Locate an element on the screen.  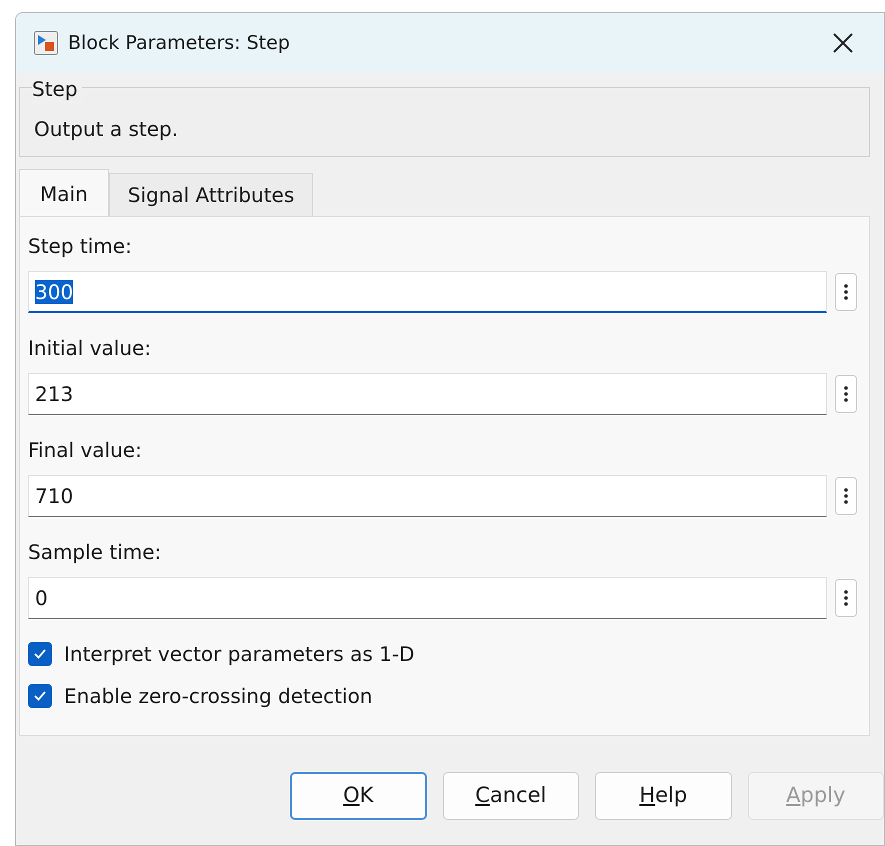
tab: Signal Attributes is located at coordinates (211, 194).